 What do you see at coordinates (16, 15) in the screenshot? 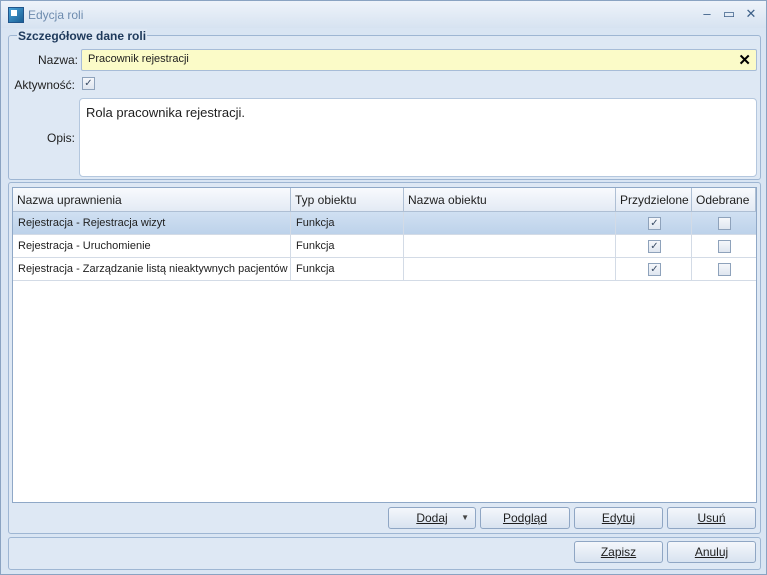
I see `app-icon` at bounding box center [16, 15].